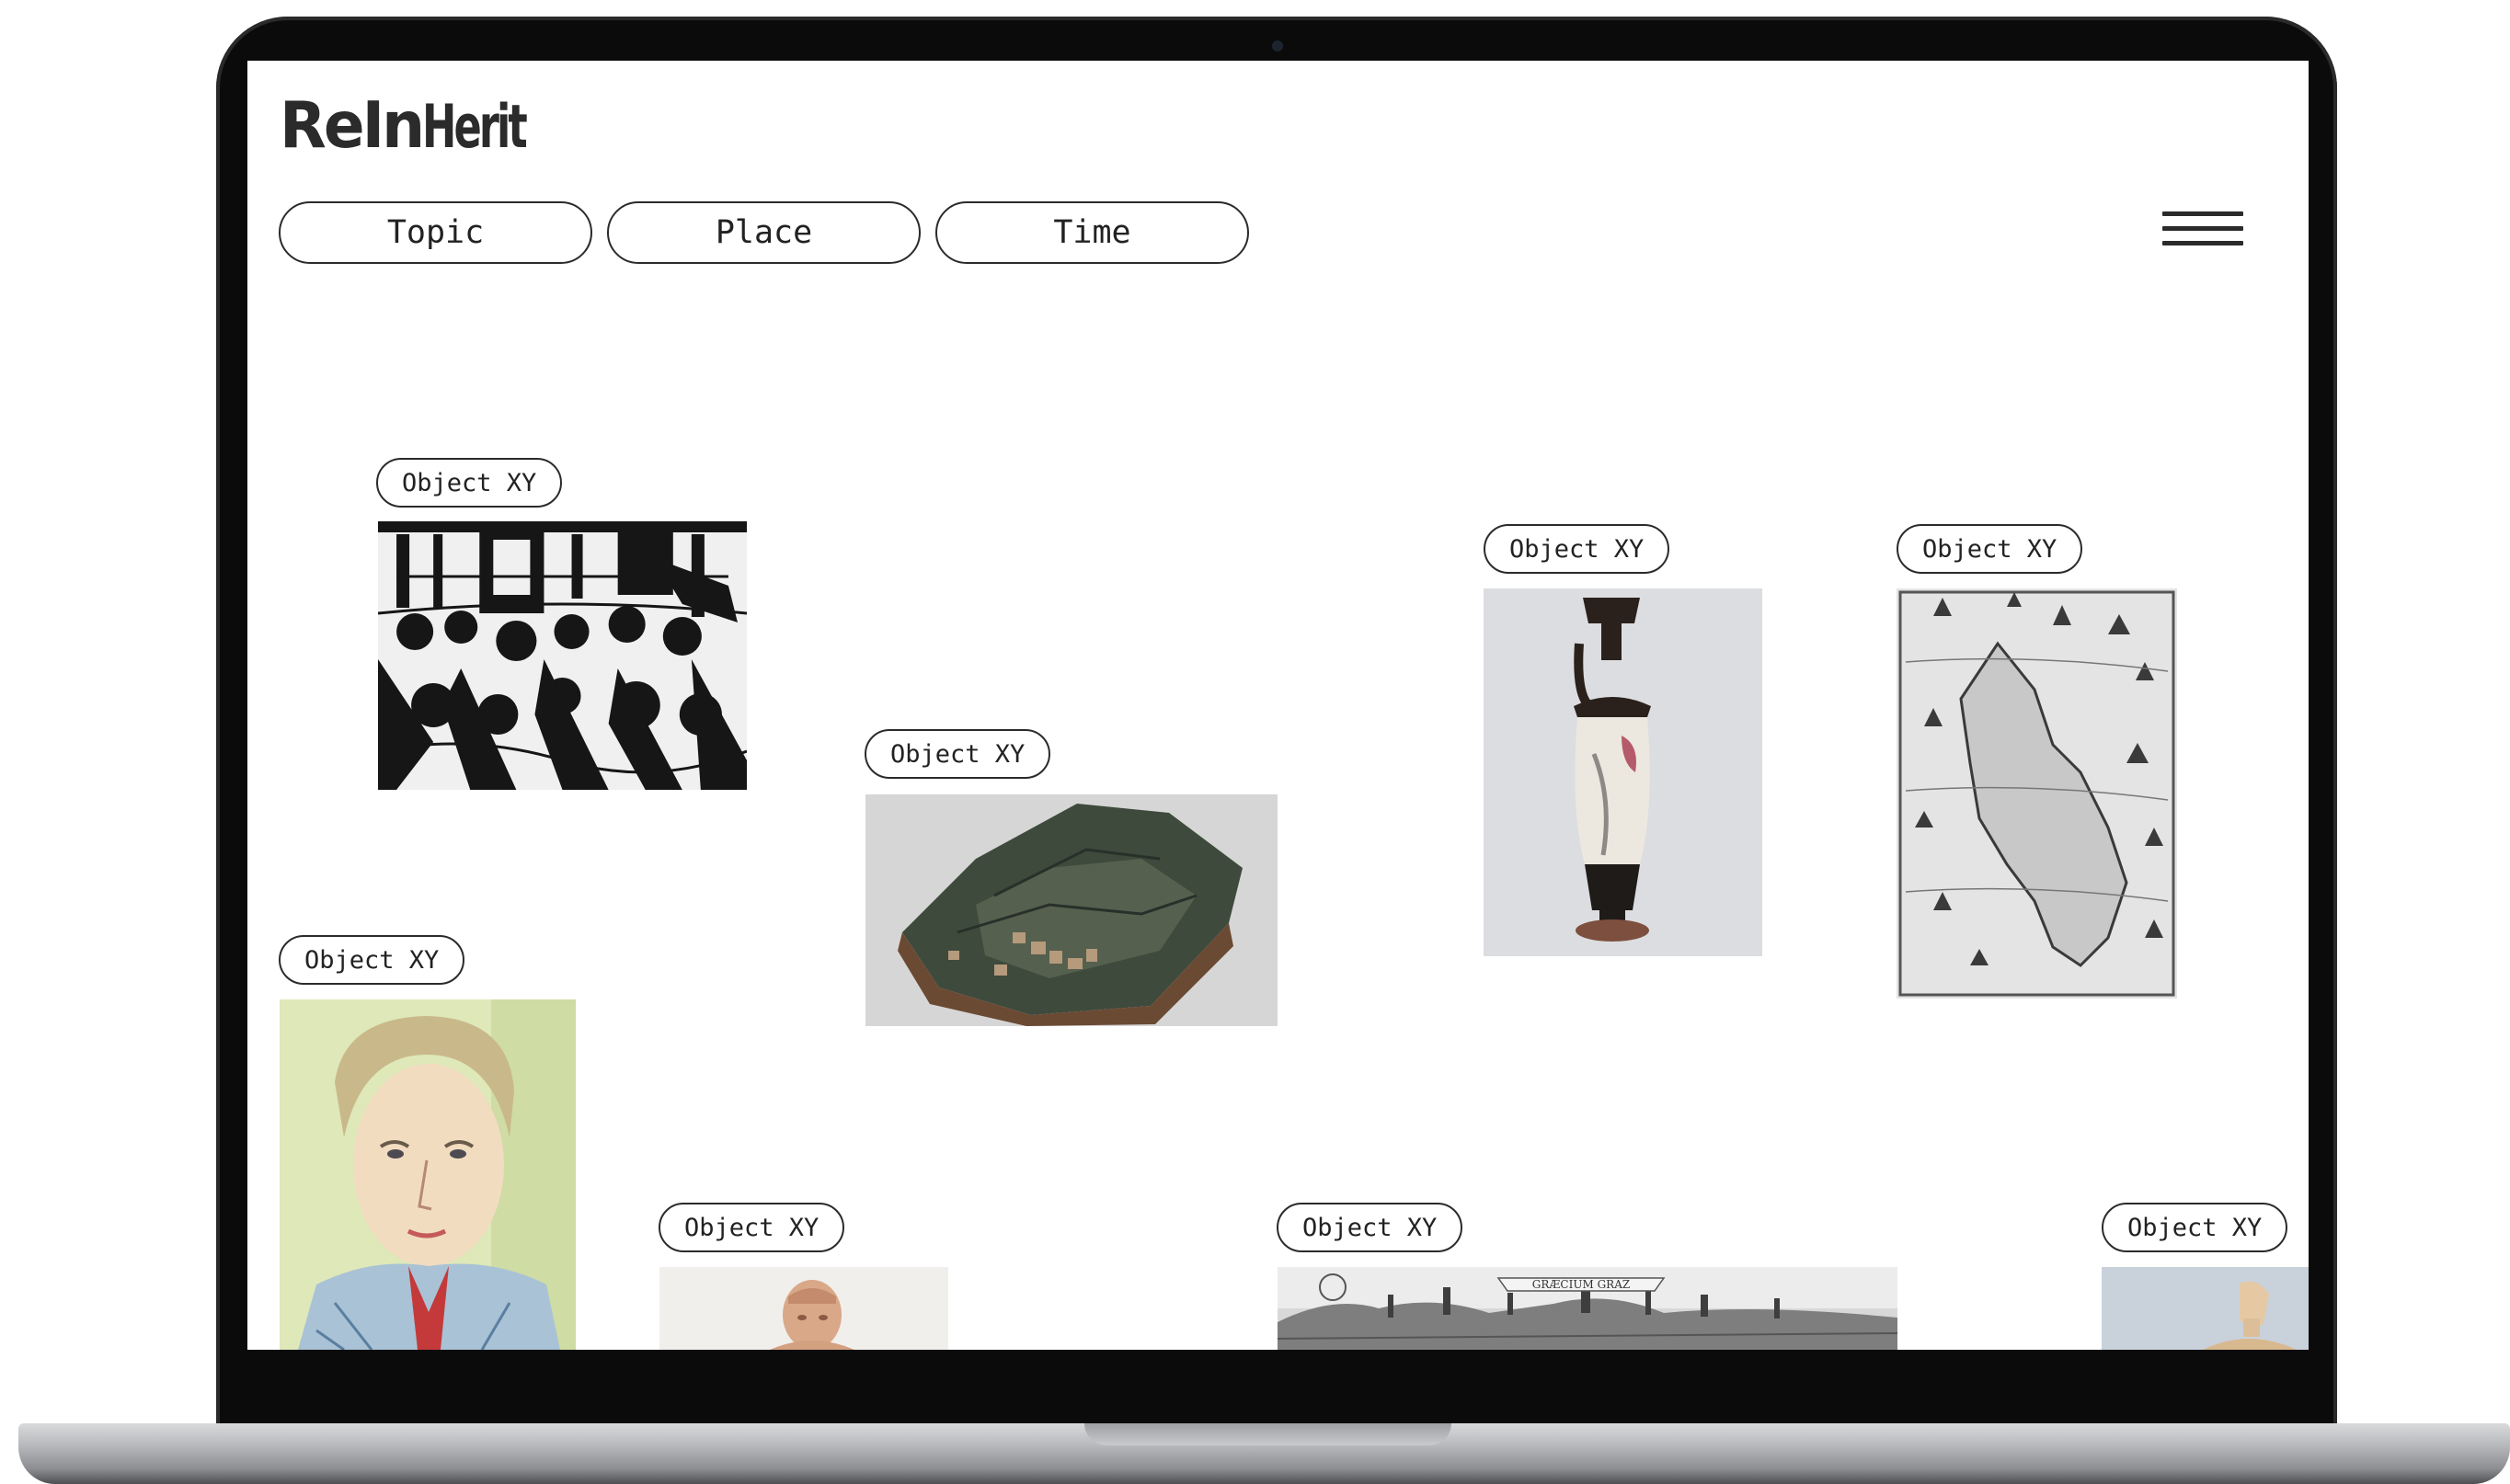 The image size is (2510, 1484). I want to click on filter-topic-label: Topic, so click(435, 232).